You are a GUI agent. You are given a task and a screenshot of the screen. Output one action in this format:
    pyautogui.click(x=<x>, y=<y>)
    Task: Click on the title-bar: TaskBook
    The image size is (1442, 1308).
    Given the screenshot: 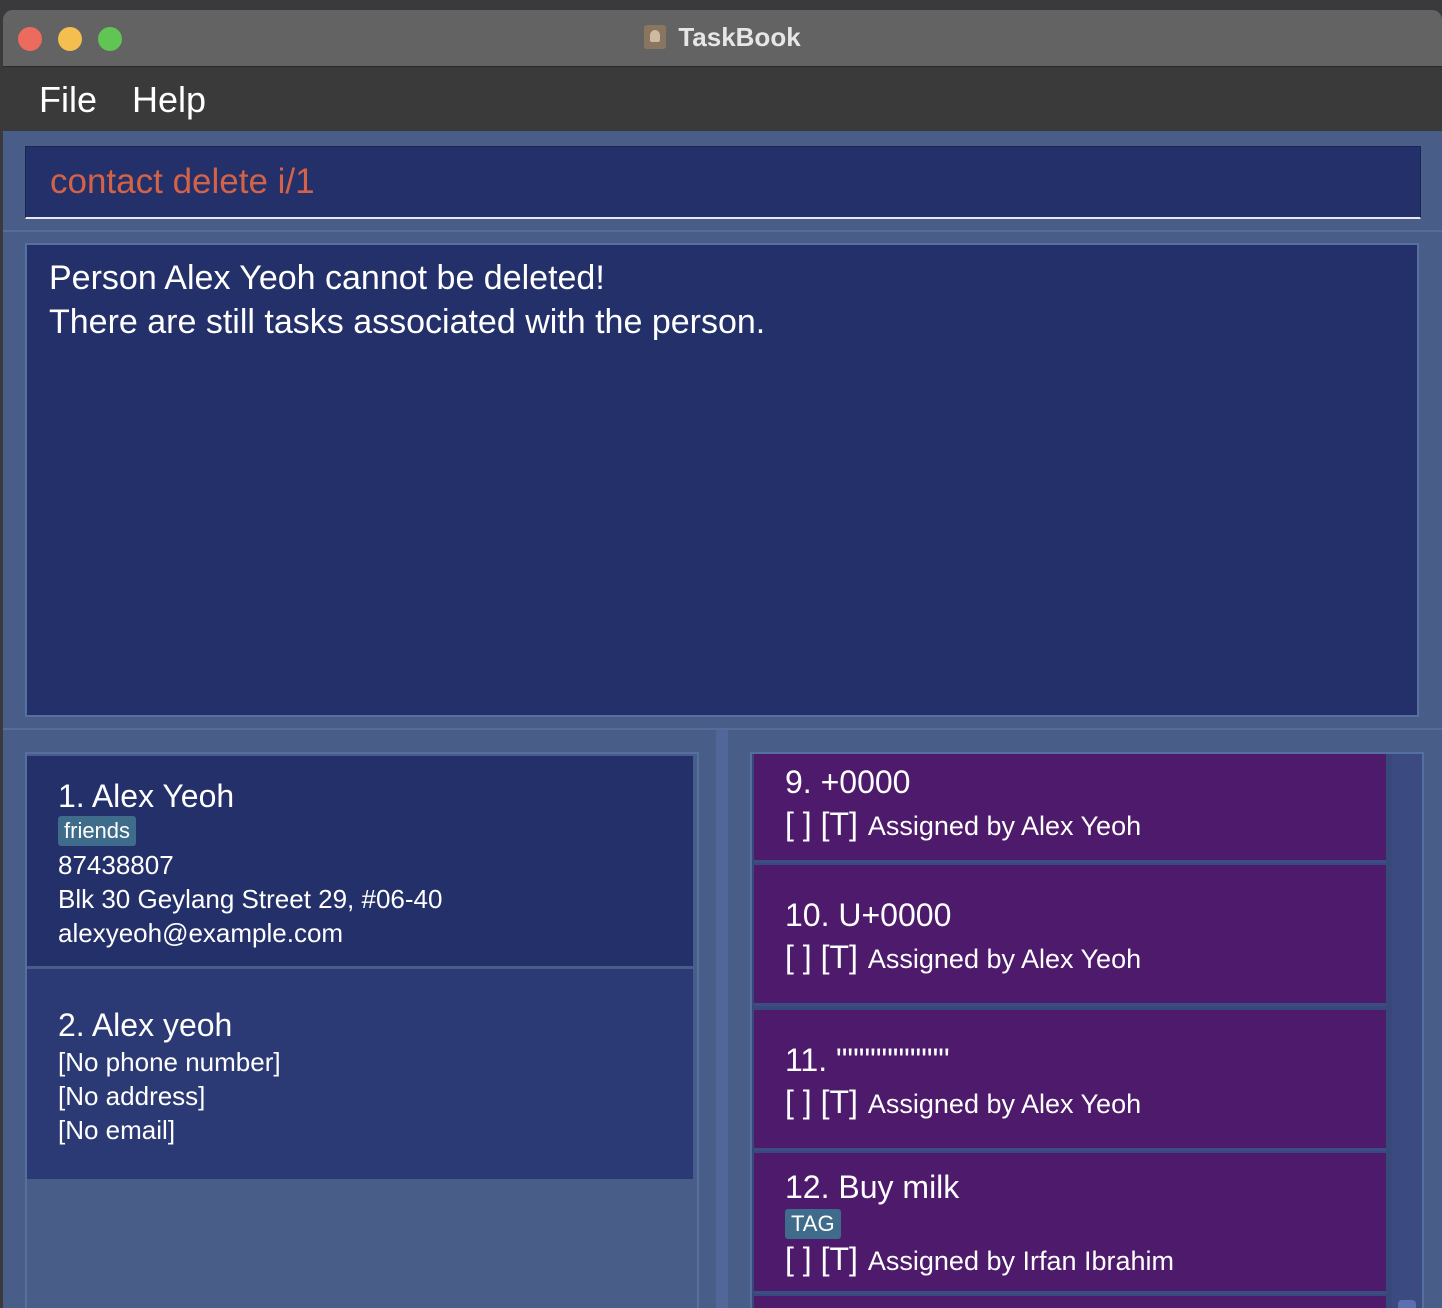 What is the action you would take?
    pyautogui.click(x=722, y=38)
    